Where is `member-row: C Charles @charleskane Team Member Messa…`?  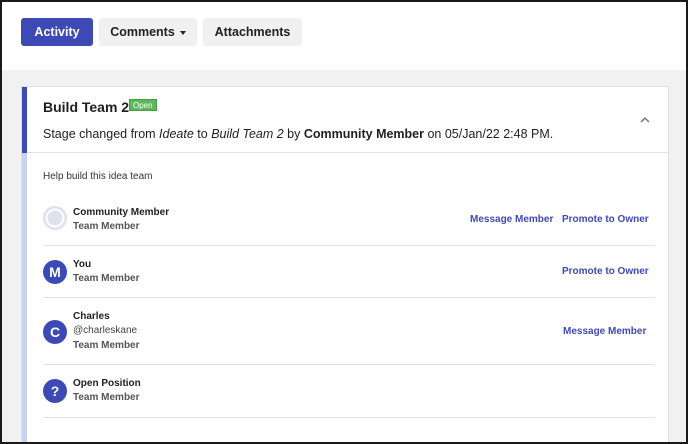 member-row: C Charles @charleskane Team Member Messa… is located at coordinates (349, 331).